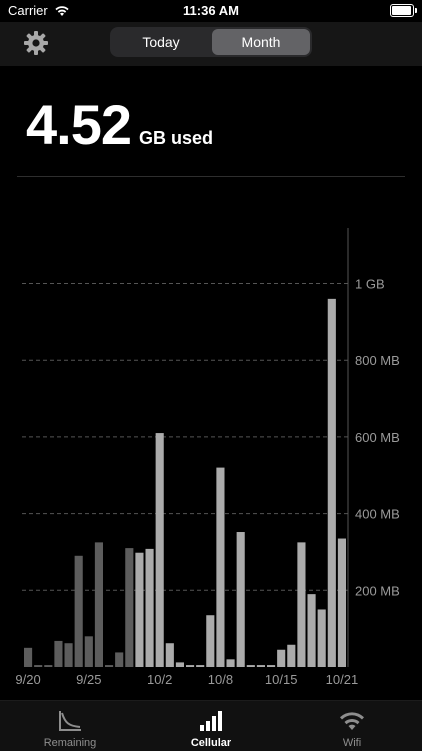 The height and width of the screenshot is (751, 422). What do you see at coordinates (159, 679) in the screenshot?
I see `x-tick-label: 10/2` at bounding box center [159, 679].